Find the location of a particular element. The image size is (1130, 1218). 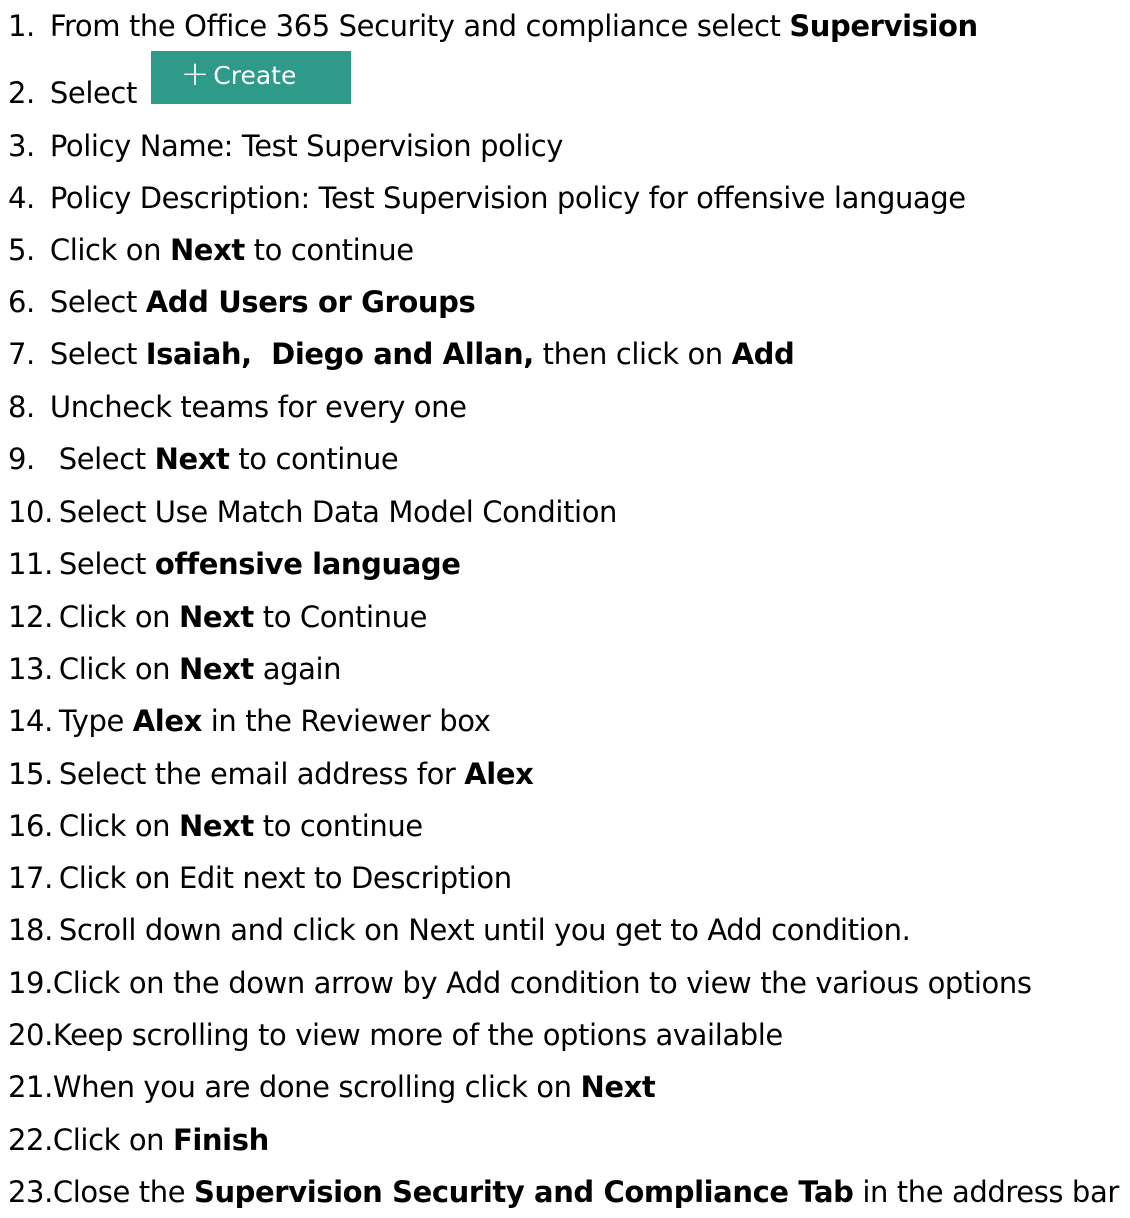

step-text: Policy Name: Test Supervision policy is located at coordinates (306, 146).